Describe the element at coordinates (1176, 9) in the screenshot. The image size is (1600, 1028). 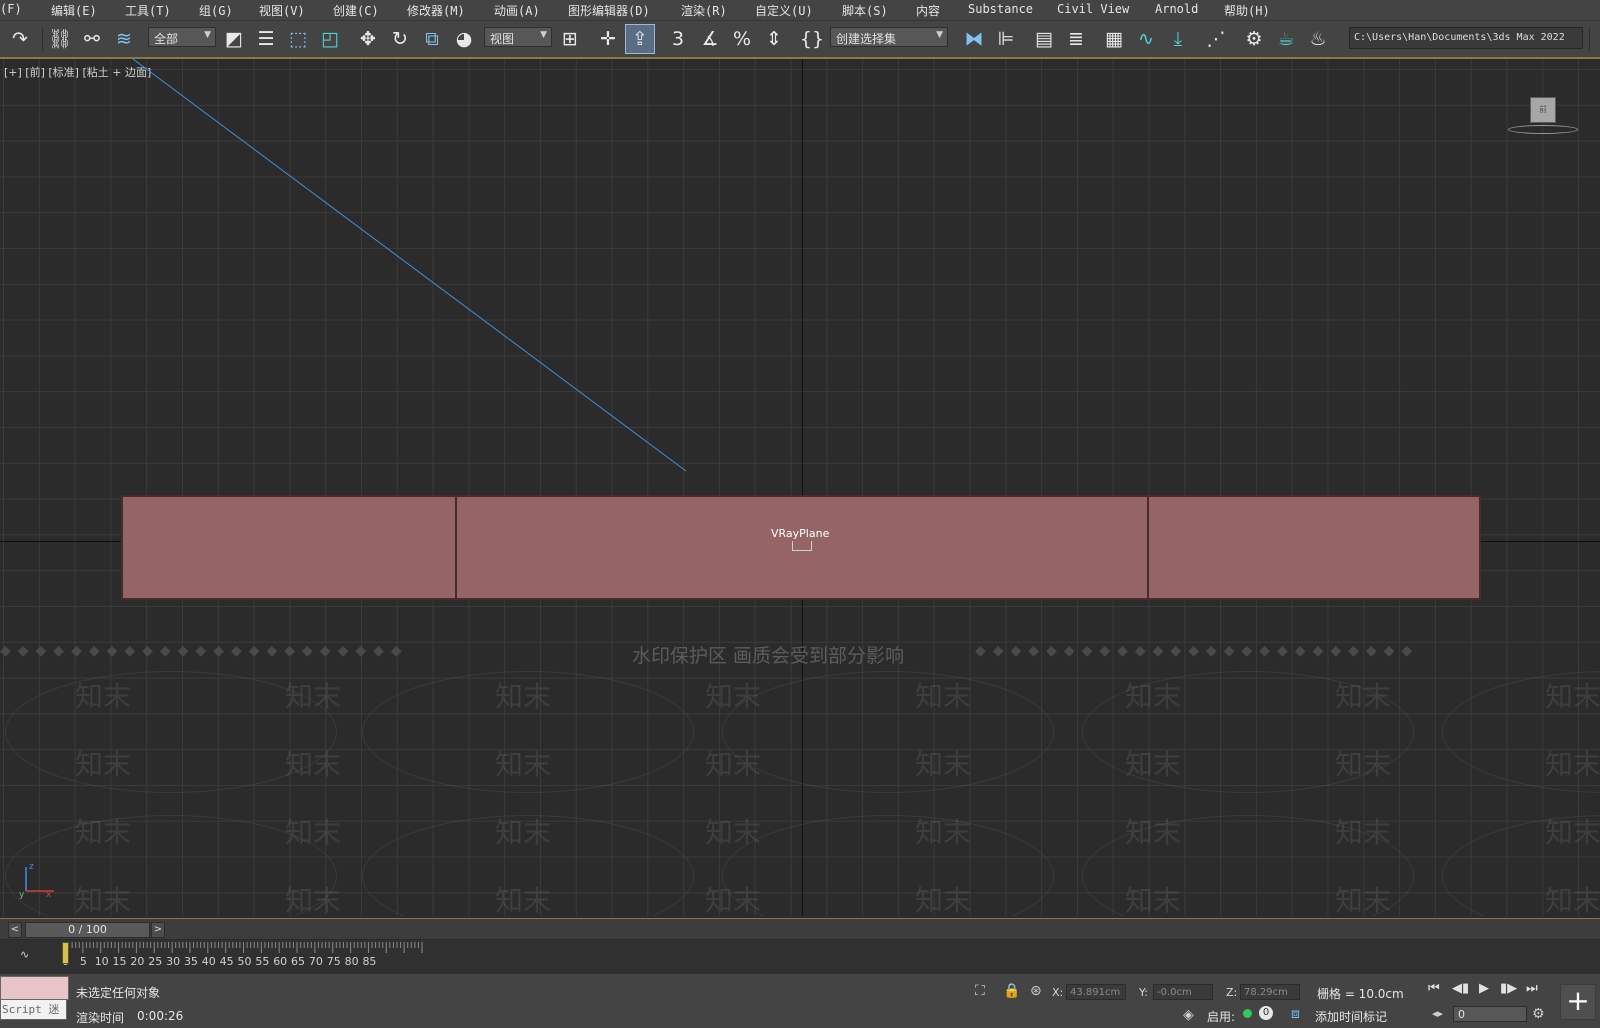
I see `menu-arnold: Arnold` at that location.